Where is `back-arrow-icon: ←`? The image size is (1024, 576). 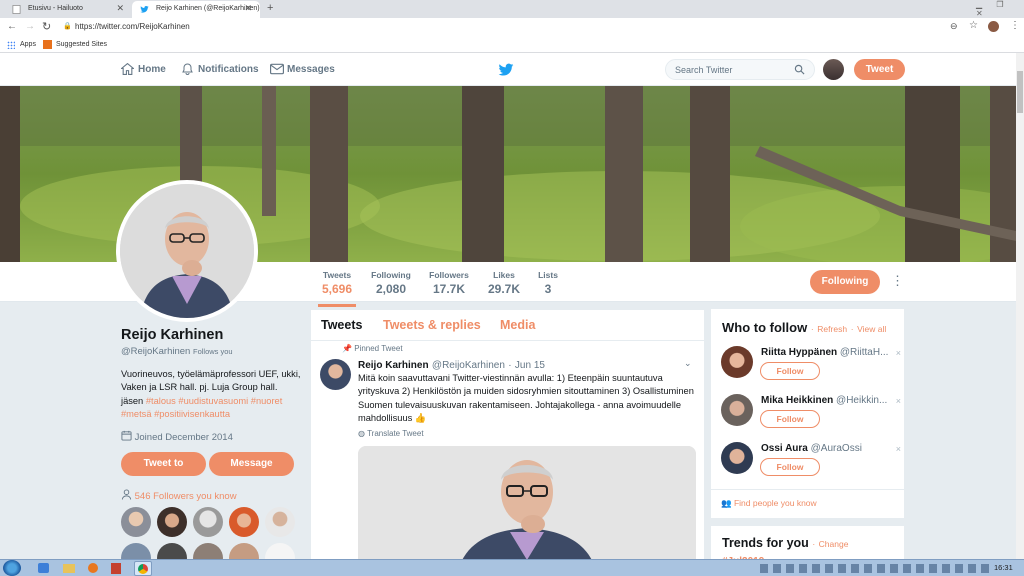 back-arrow-icon: ← is located at coordinates (12, 26).